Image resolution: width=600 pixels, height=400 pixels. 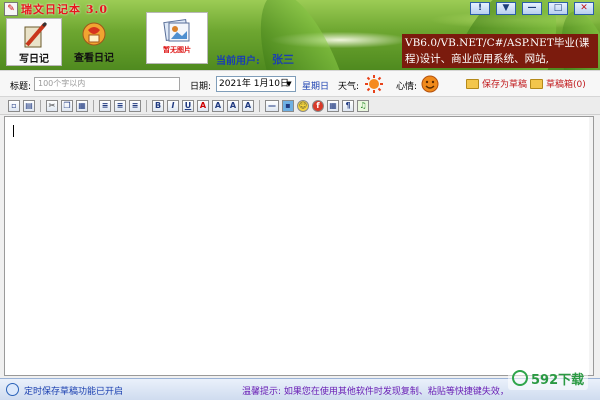 What do you see at coordinates (94, 58) in the screenshot?
I see `view-diary-label: 查看日记` at bounding box center [94, 58].